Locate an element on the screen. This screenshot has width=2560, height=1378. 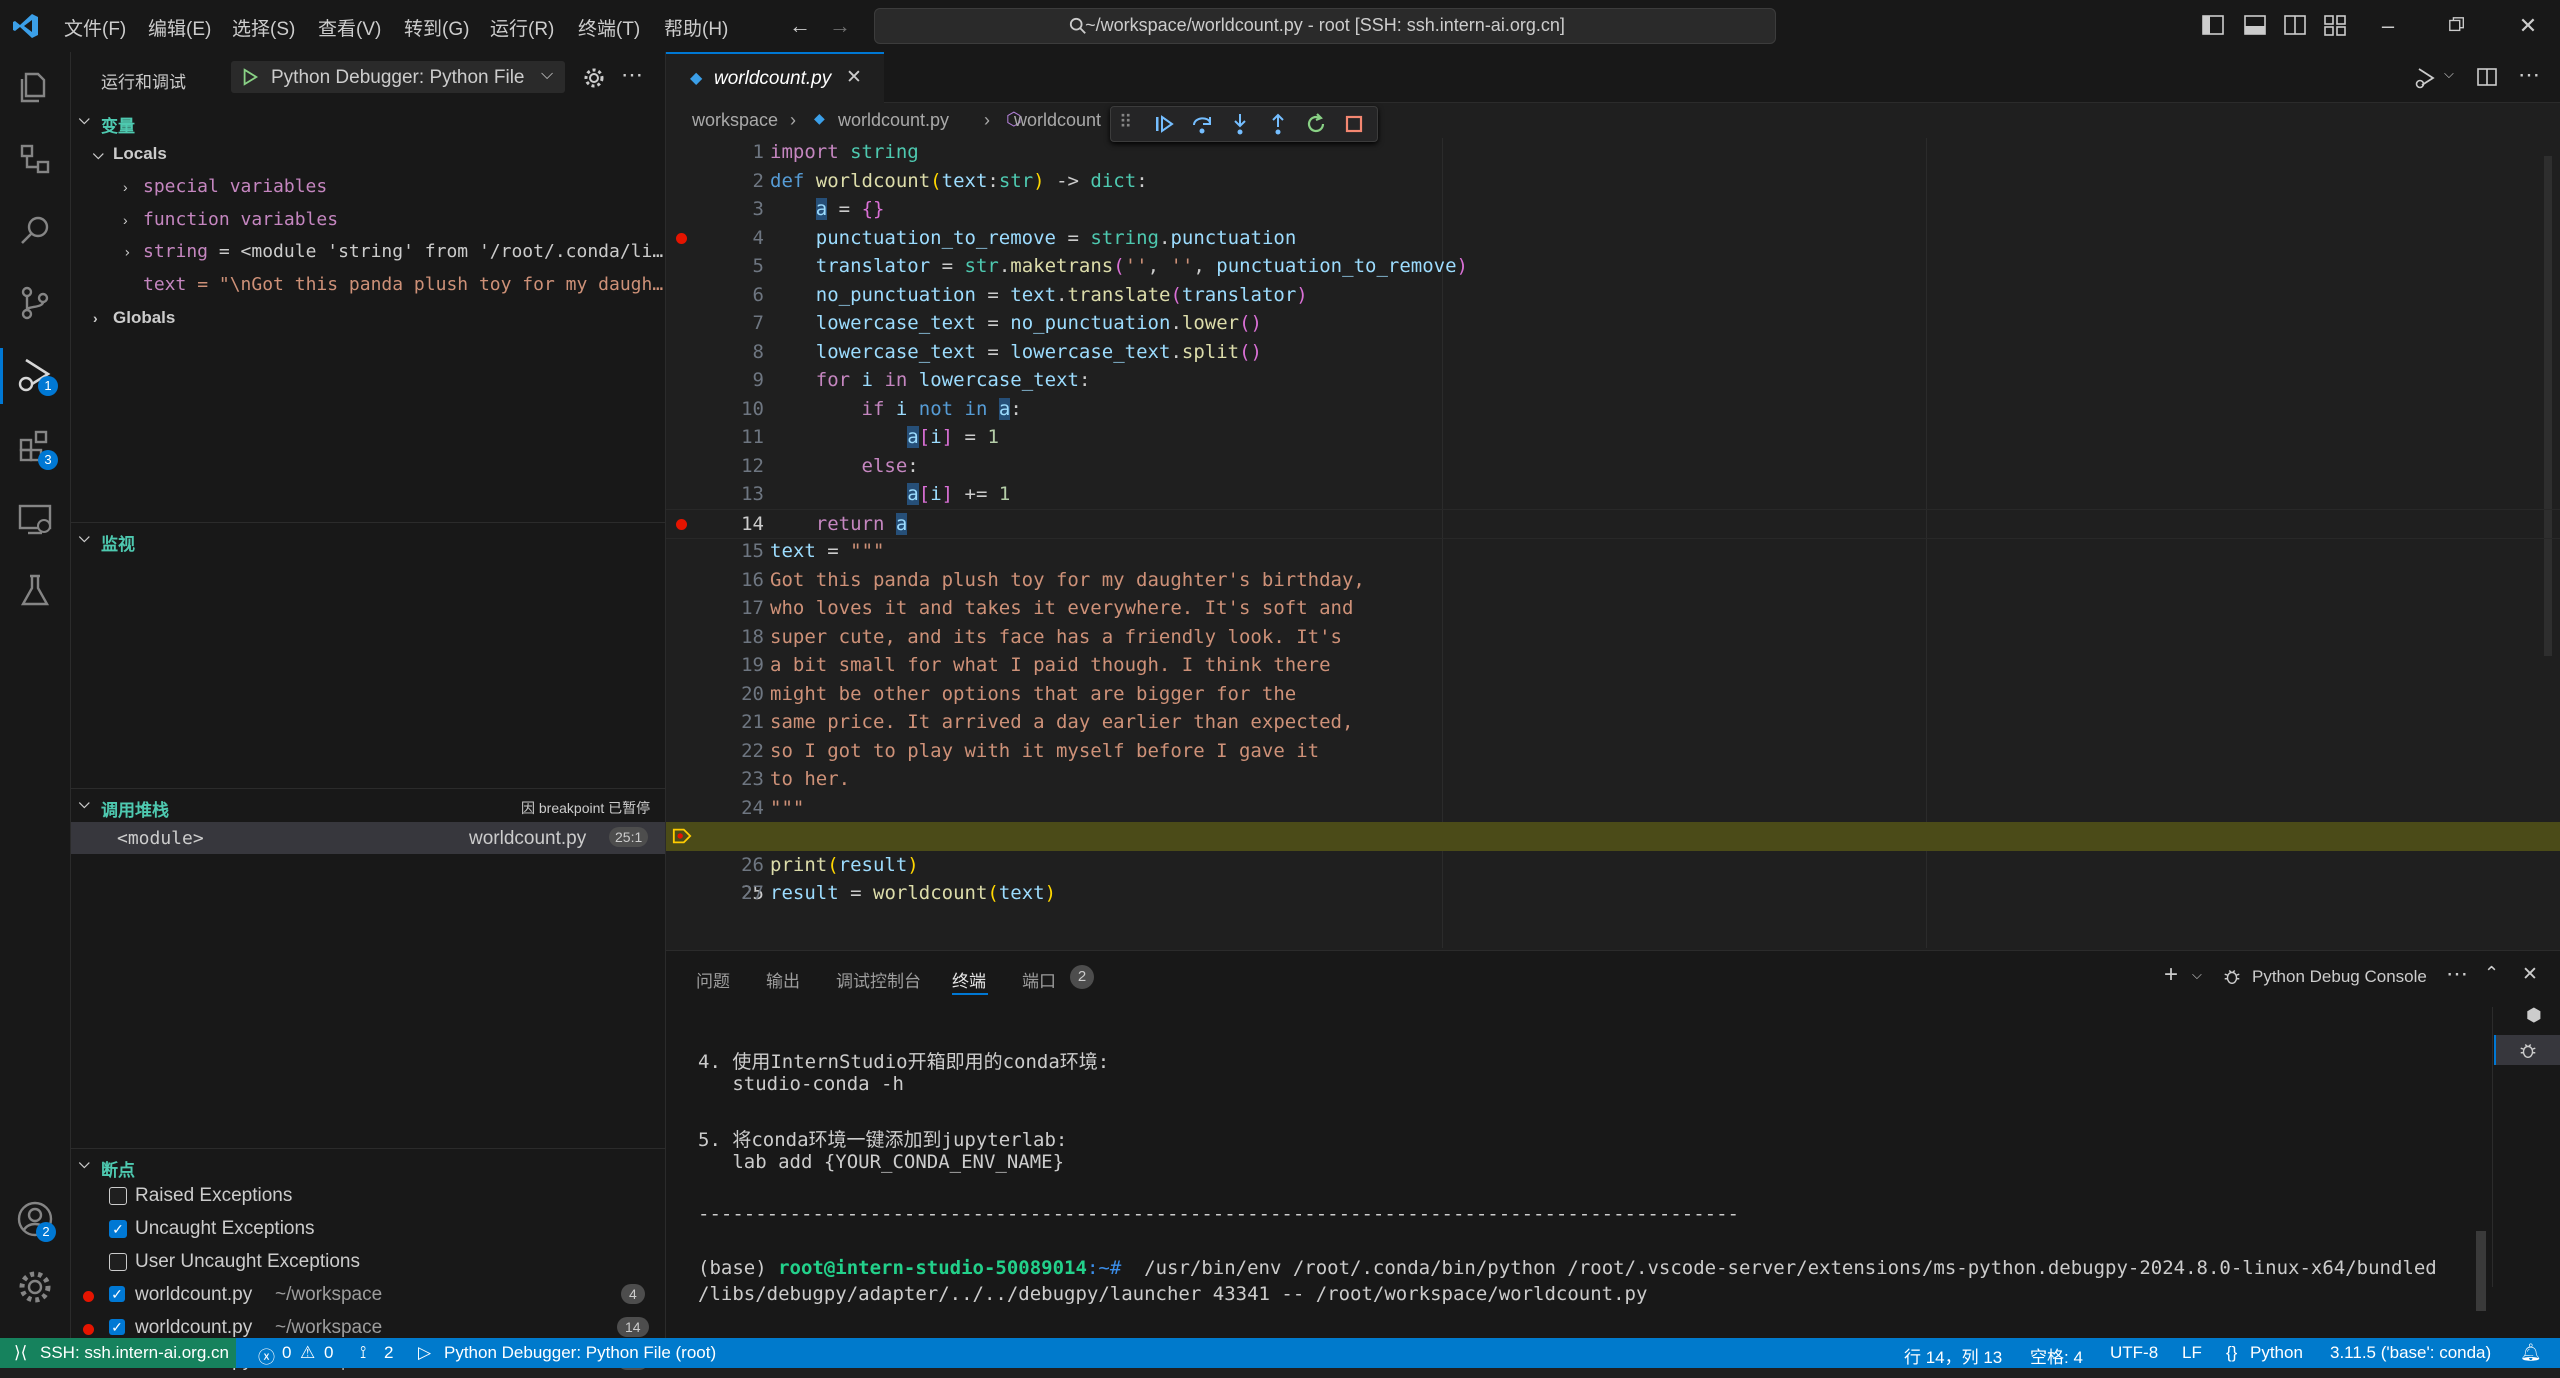
toggle-primary-sidebar-icon is located at coordinates (2213, 25).